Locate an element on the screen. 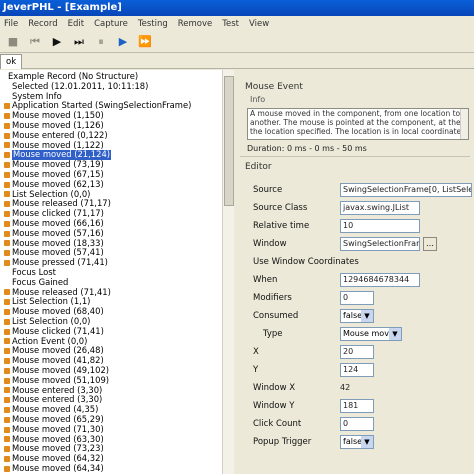 The image size is (474, 474). menu-file: File is located at coordinates (11, 24).